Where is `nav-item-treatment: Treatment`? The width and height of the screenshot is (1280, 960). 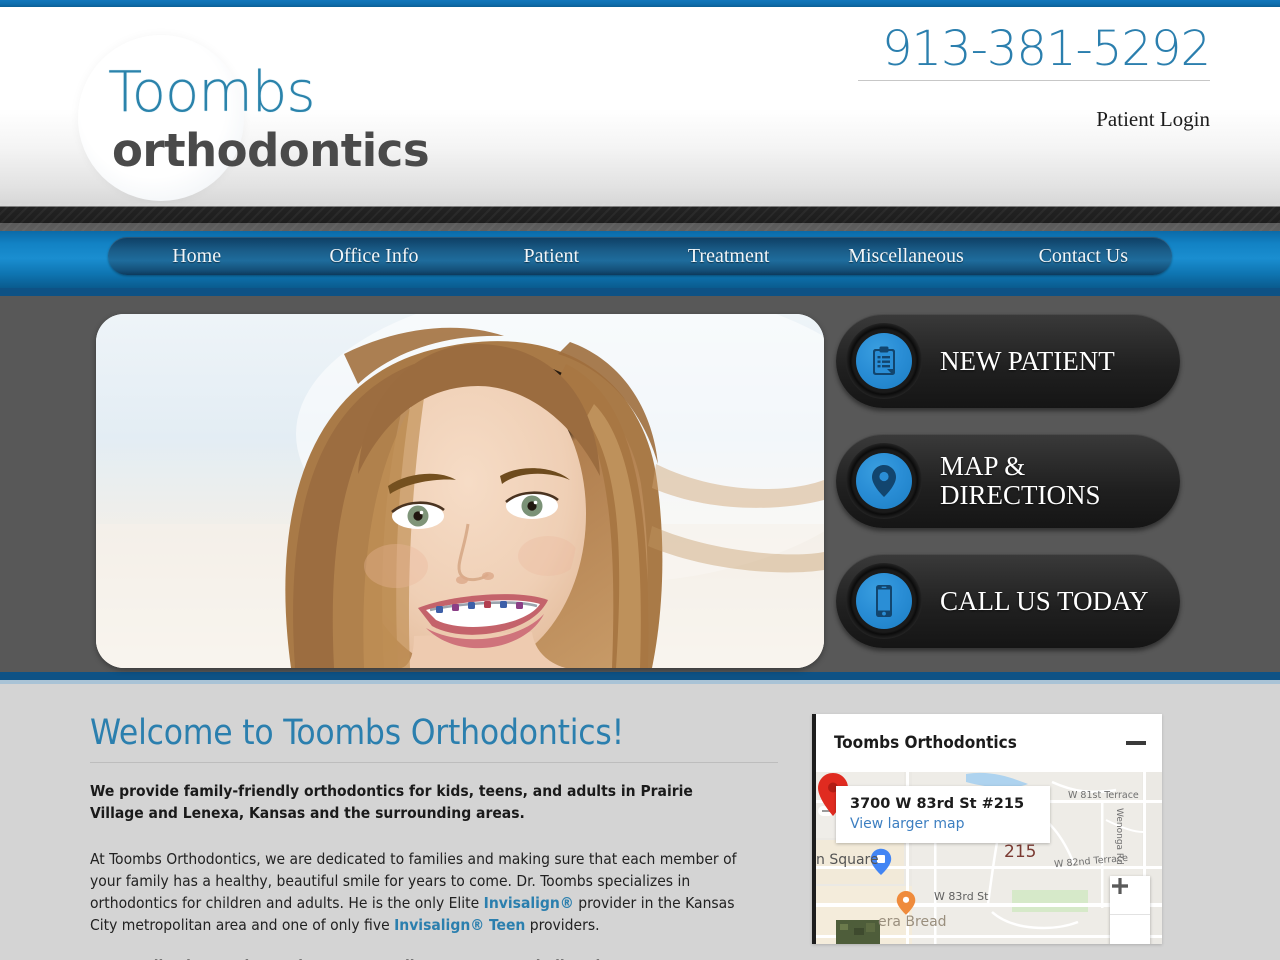
nav-item-treatment: Treatment is located at coordinates (728, 256).